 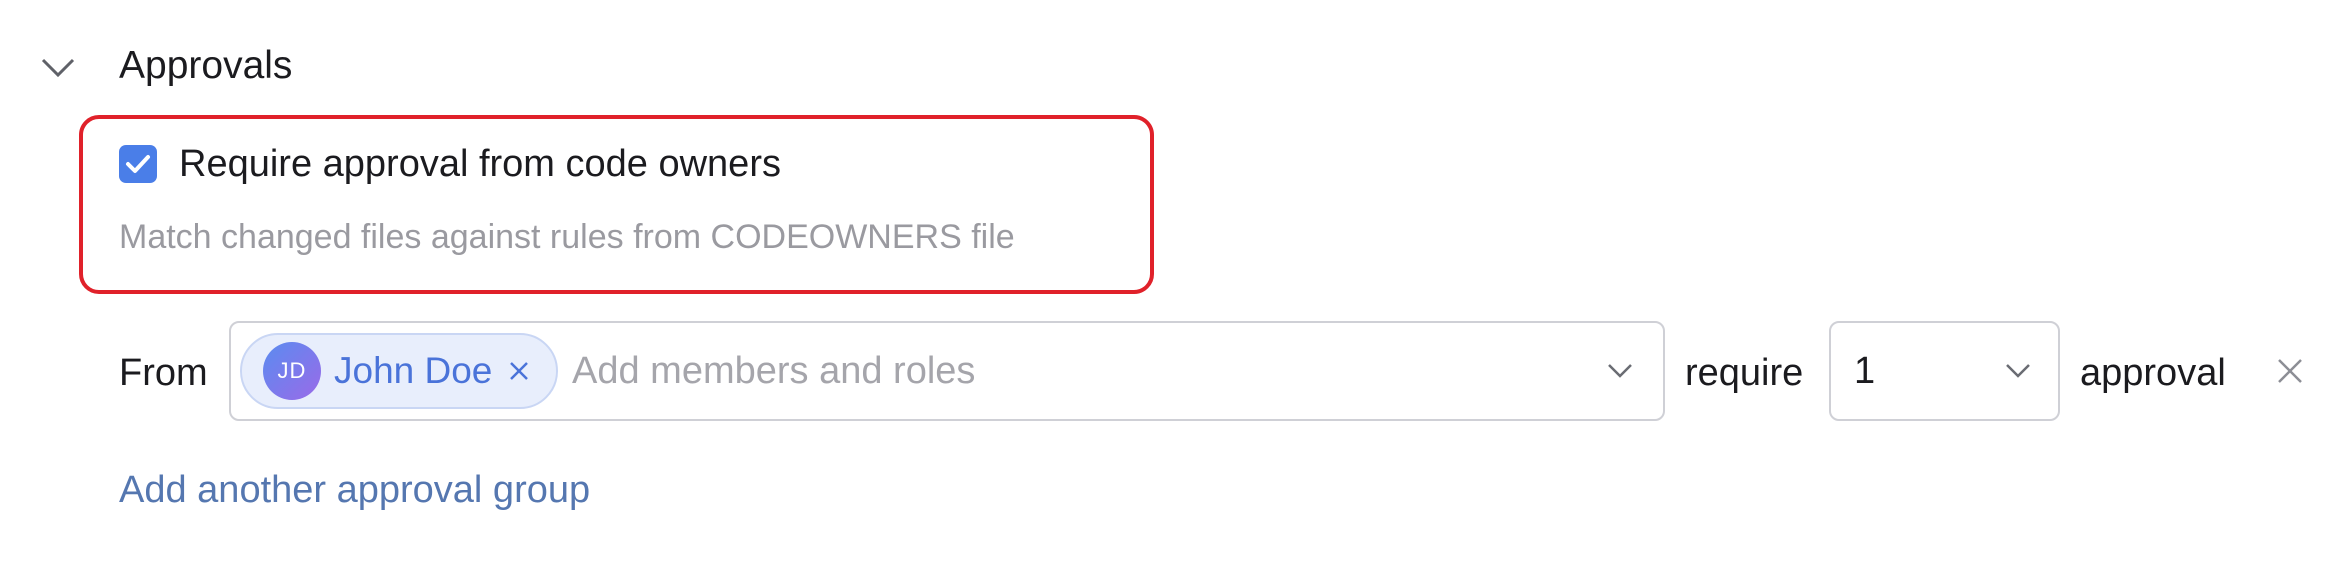 I want to click on members-search-input, so click(x=1062, y=371).